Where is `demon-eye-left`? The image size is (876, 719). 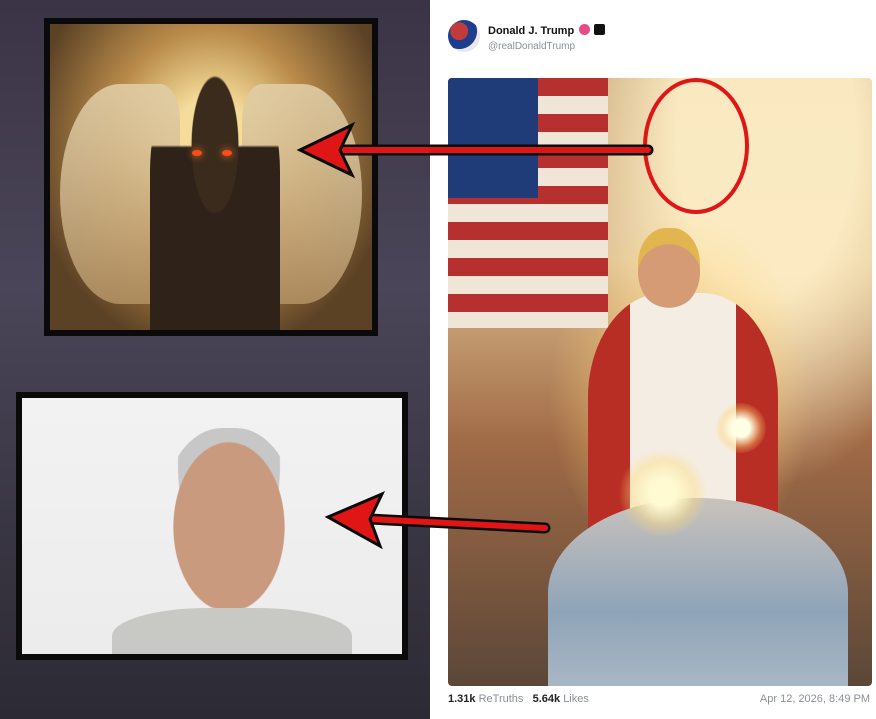 demon-eye-left is located at coordinates (197, 153).